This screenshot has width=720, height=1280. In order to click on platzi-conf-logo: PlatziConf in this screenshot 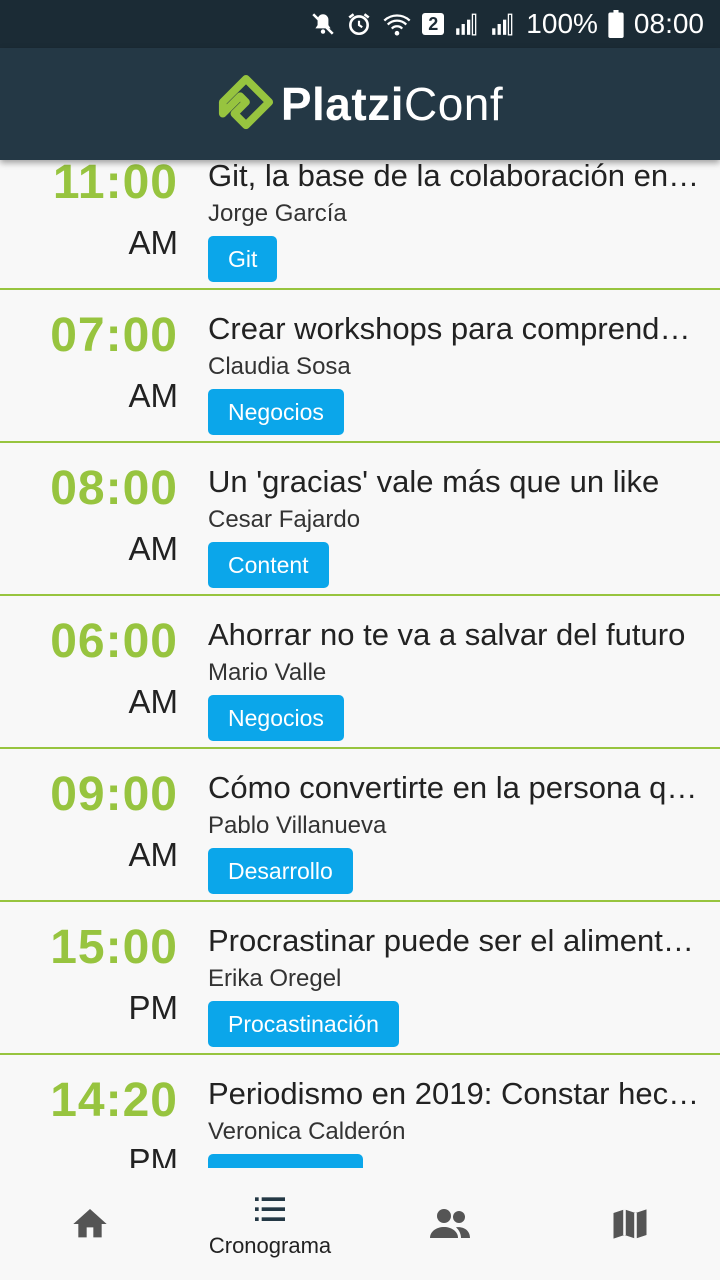, I will do `click(360, 104)`.